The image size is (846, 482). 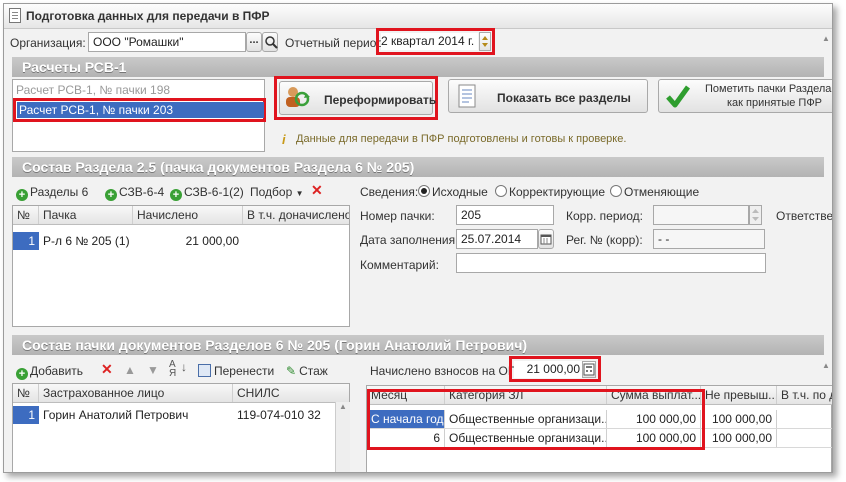 What do you see at coordinates (397, 216) in the screenshot?
I see `nomer-label: Номер пачки:` at bounding box center [397, 216].